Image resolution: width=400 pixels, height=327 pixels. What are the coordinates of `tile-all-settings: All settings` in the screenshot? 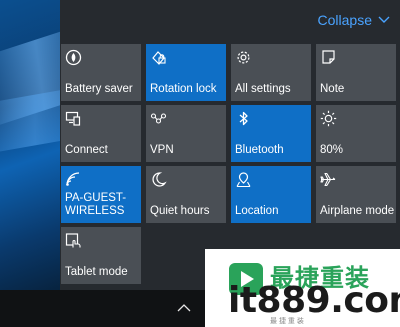 It's located at (271, 72).